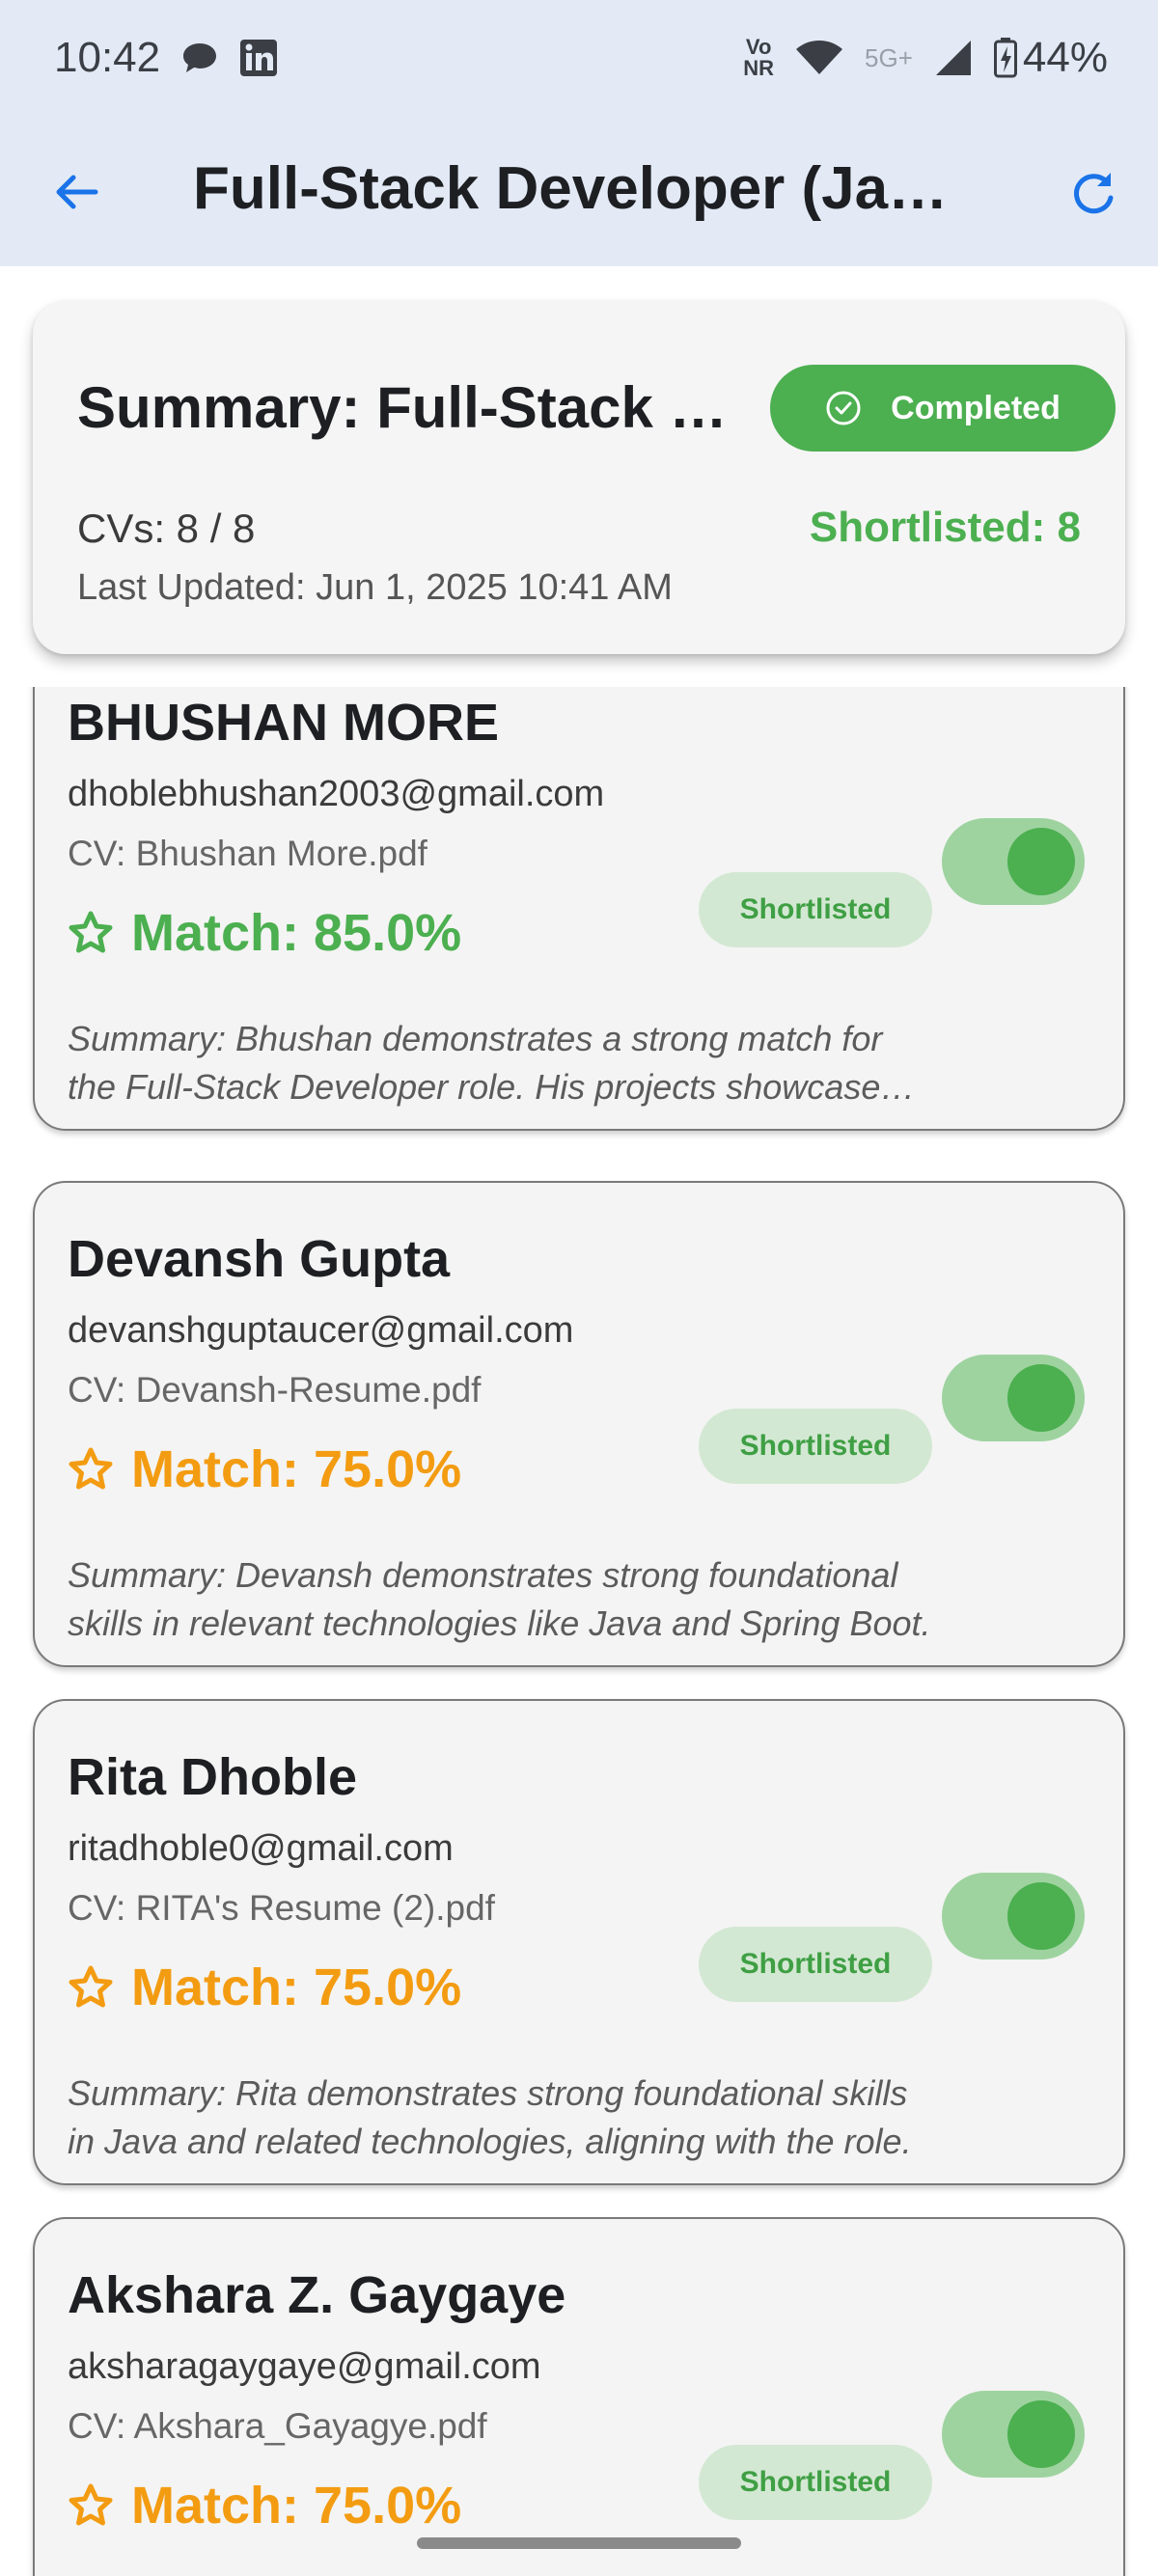  Describe the element at coordinates (579, 2543) in the screenshot. I see `home-indicator` at that location.